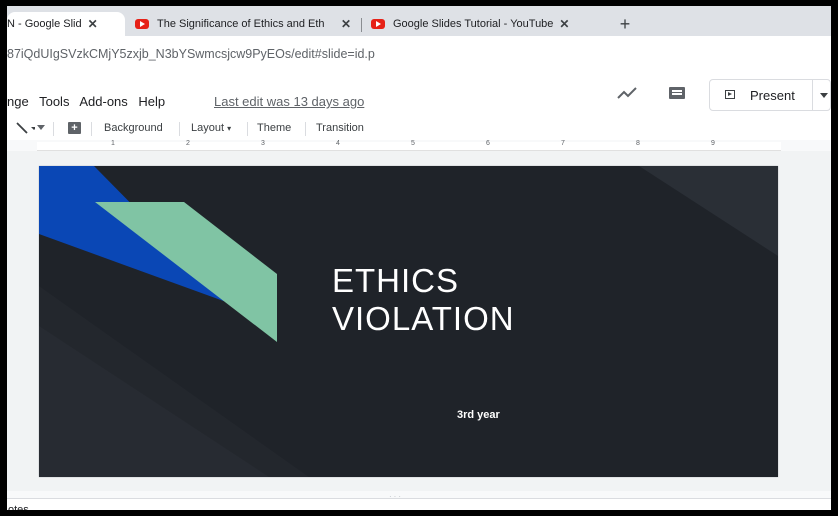  Describe the element at coordinates (396, 280) in the screenshot. I see `title-line: ETHICS` at that location.